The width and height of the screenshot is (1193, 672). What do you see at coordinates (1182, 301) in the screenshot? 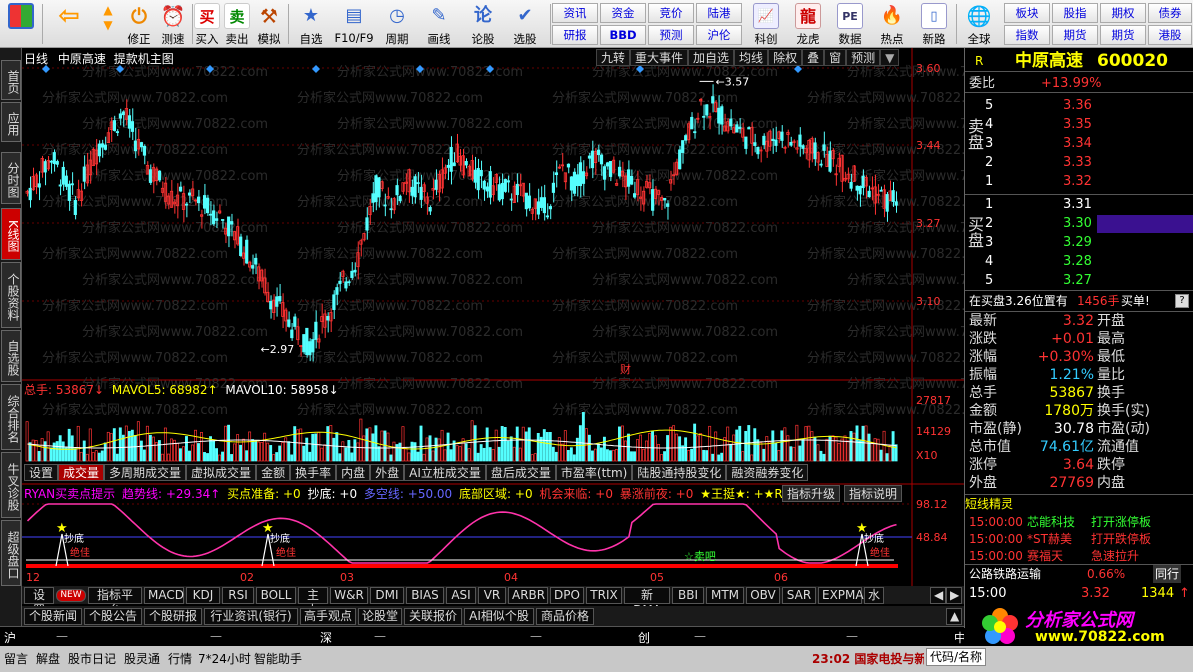
I see `help-icon: ?` at bounding box center [1182, 301].